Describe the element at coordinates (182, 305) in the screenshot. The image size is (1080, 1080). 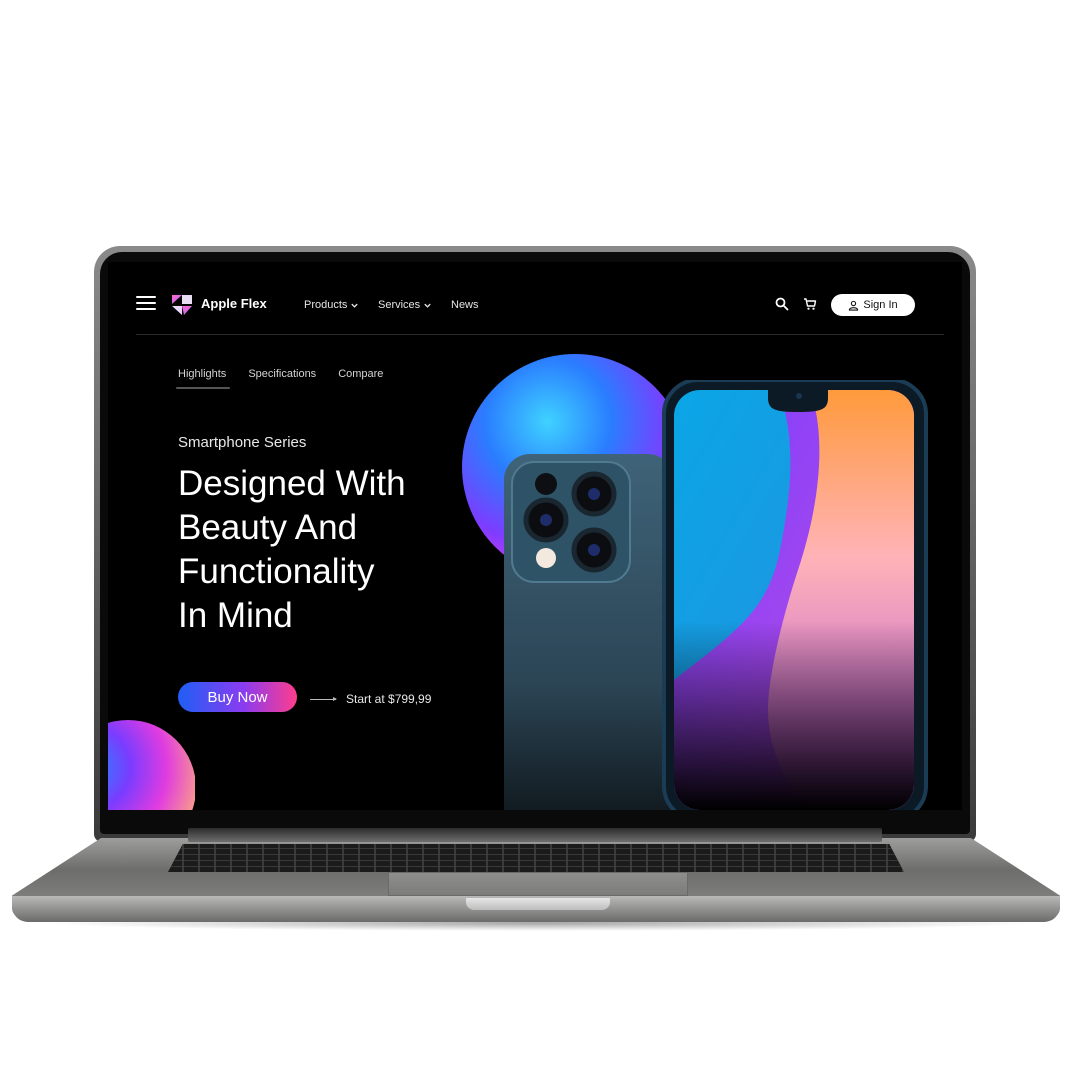
I see `logo-icon` at that location.